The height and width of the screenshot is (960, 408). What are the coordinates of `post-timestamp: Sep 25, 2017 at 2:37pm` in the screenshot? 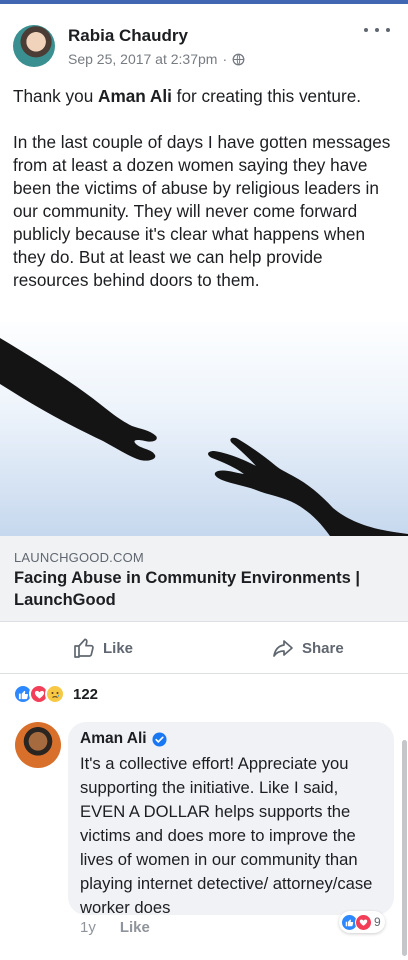 It's located at (142, 59).